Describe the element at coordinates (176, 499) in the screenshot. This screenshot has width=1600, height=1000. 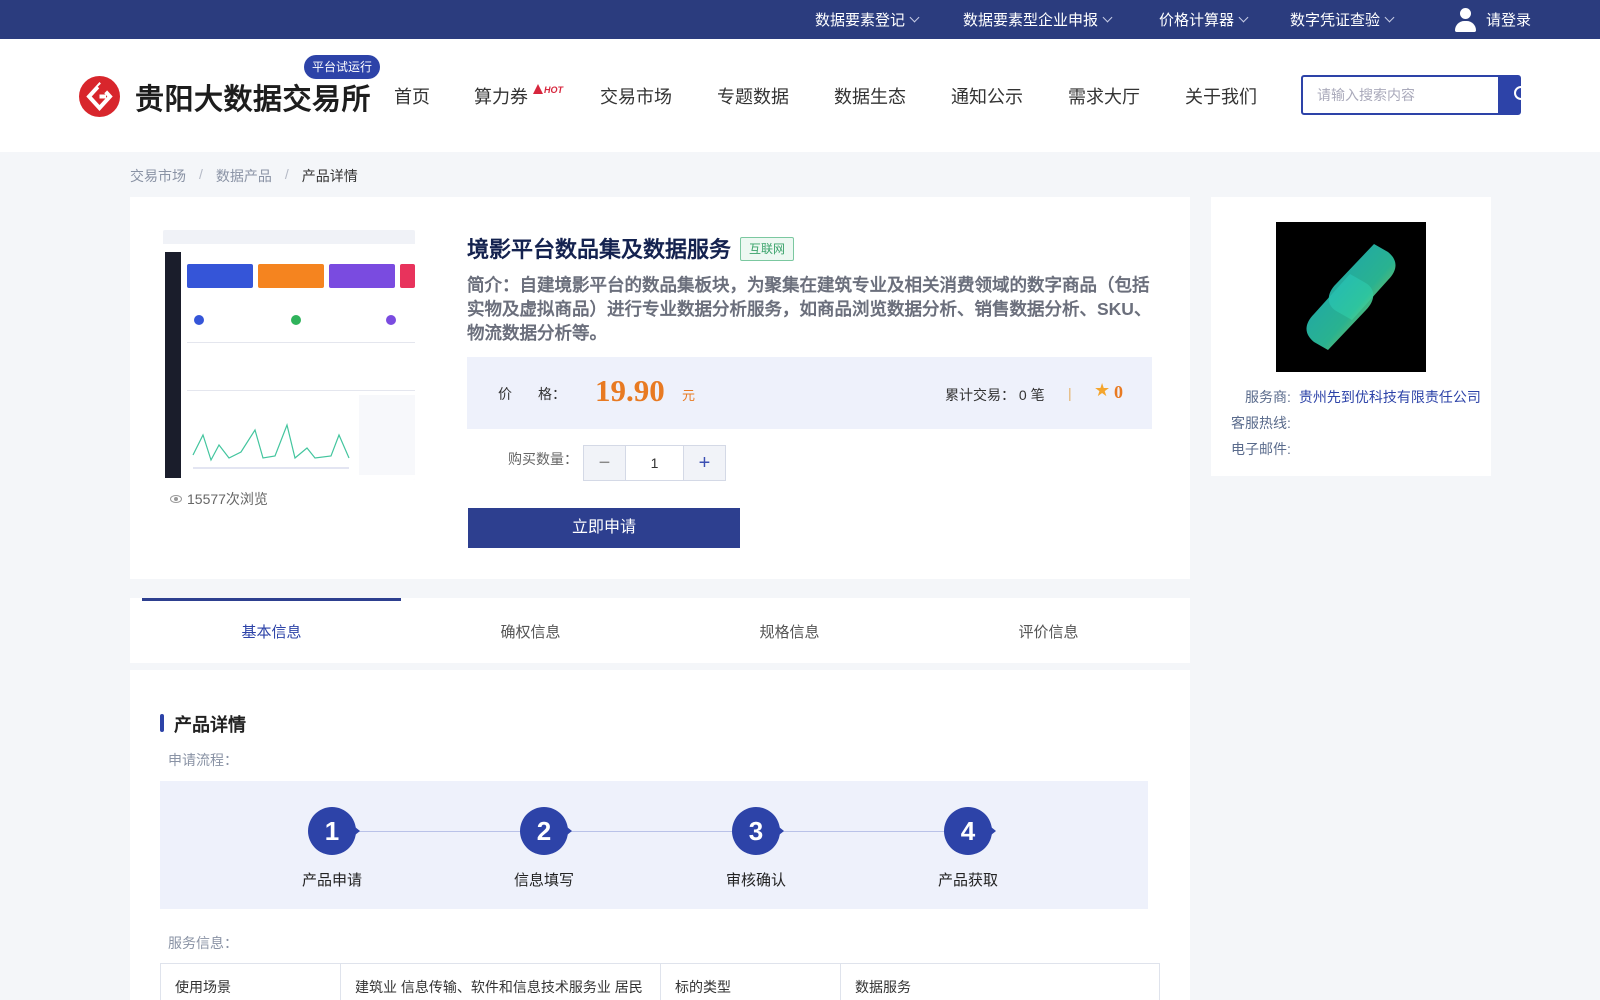
I see `eye-icon` at that location.